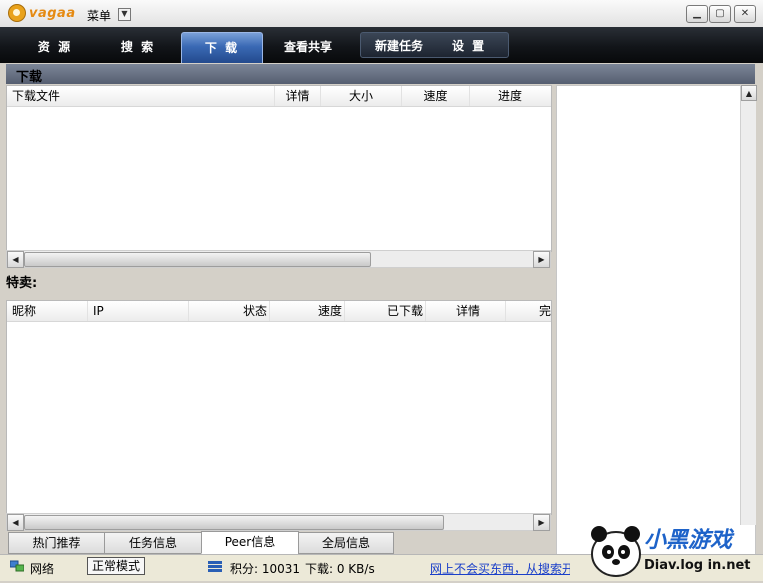 Image resolution: width=763 pixels, height=583 pixels. I want to click on vagaa-logo-icon, so click(17, 13).